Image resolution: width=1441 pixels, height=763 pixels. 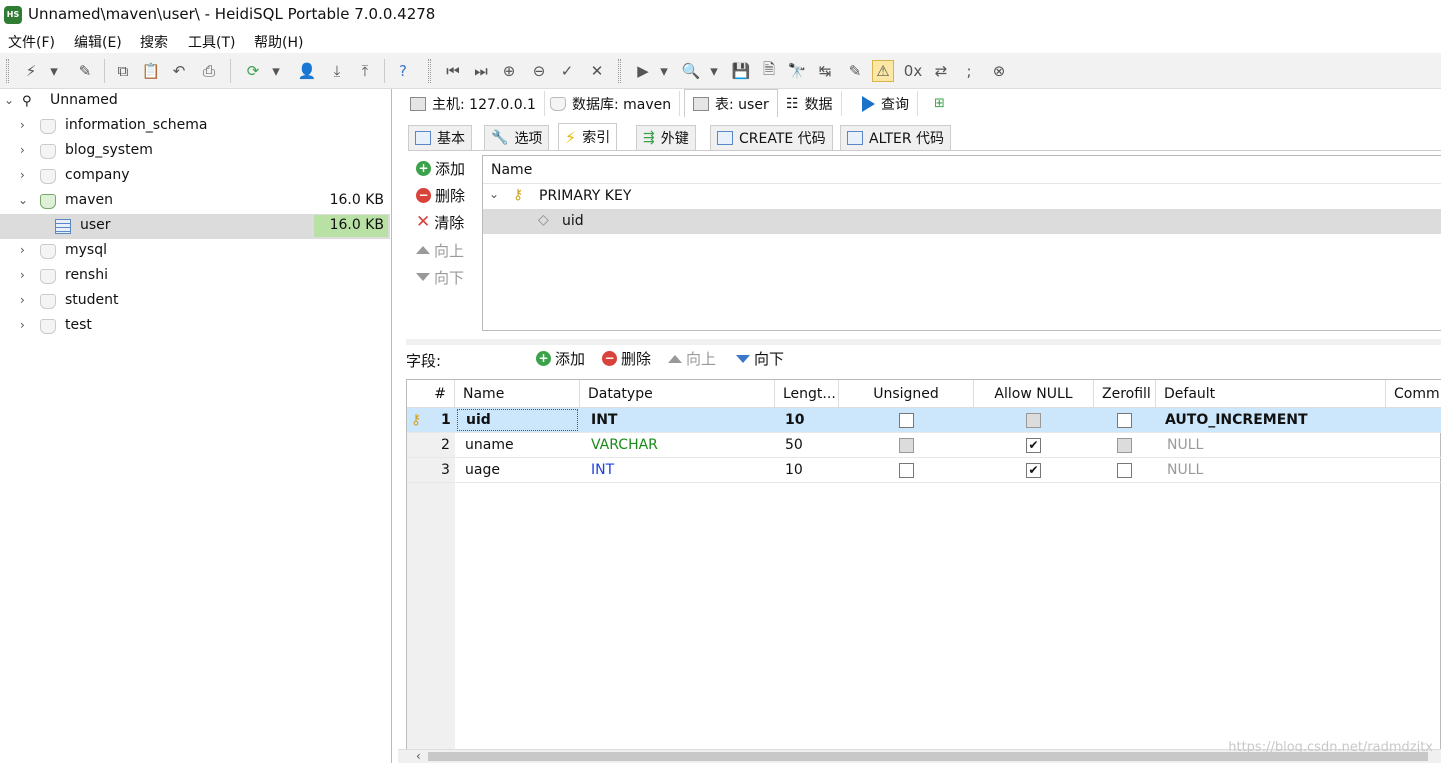 I want to click on users-icon: 👤, so click(x=307, y=71).